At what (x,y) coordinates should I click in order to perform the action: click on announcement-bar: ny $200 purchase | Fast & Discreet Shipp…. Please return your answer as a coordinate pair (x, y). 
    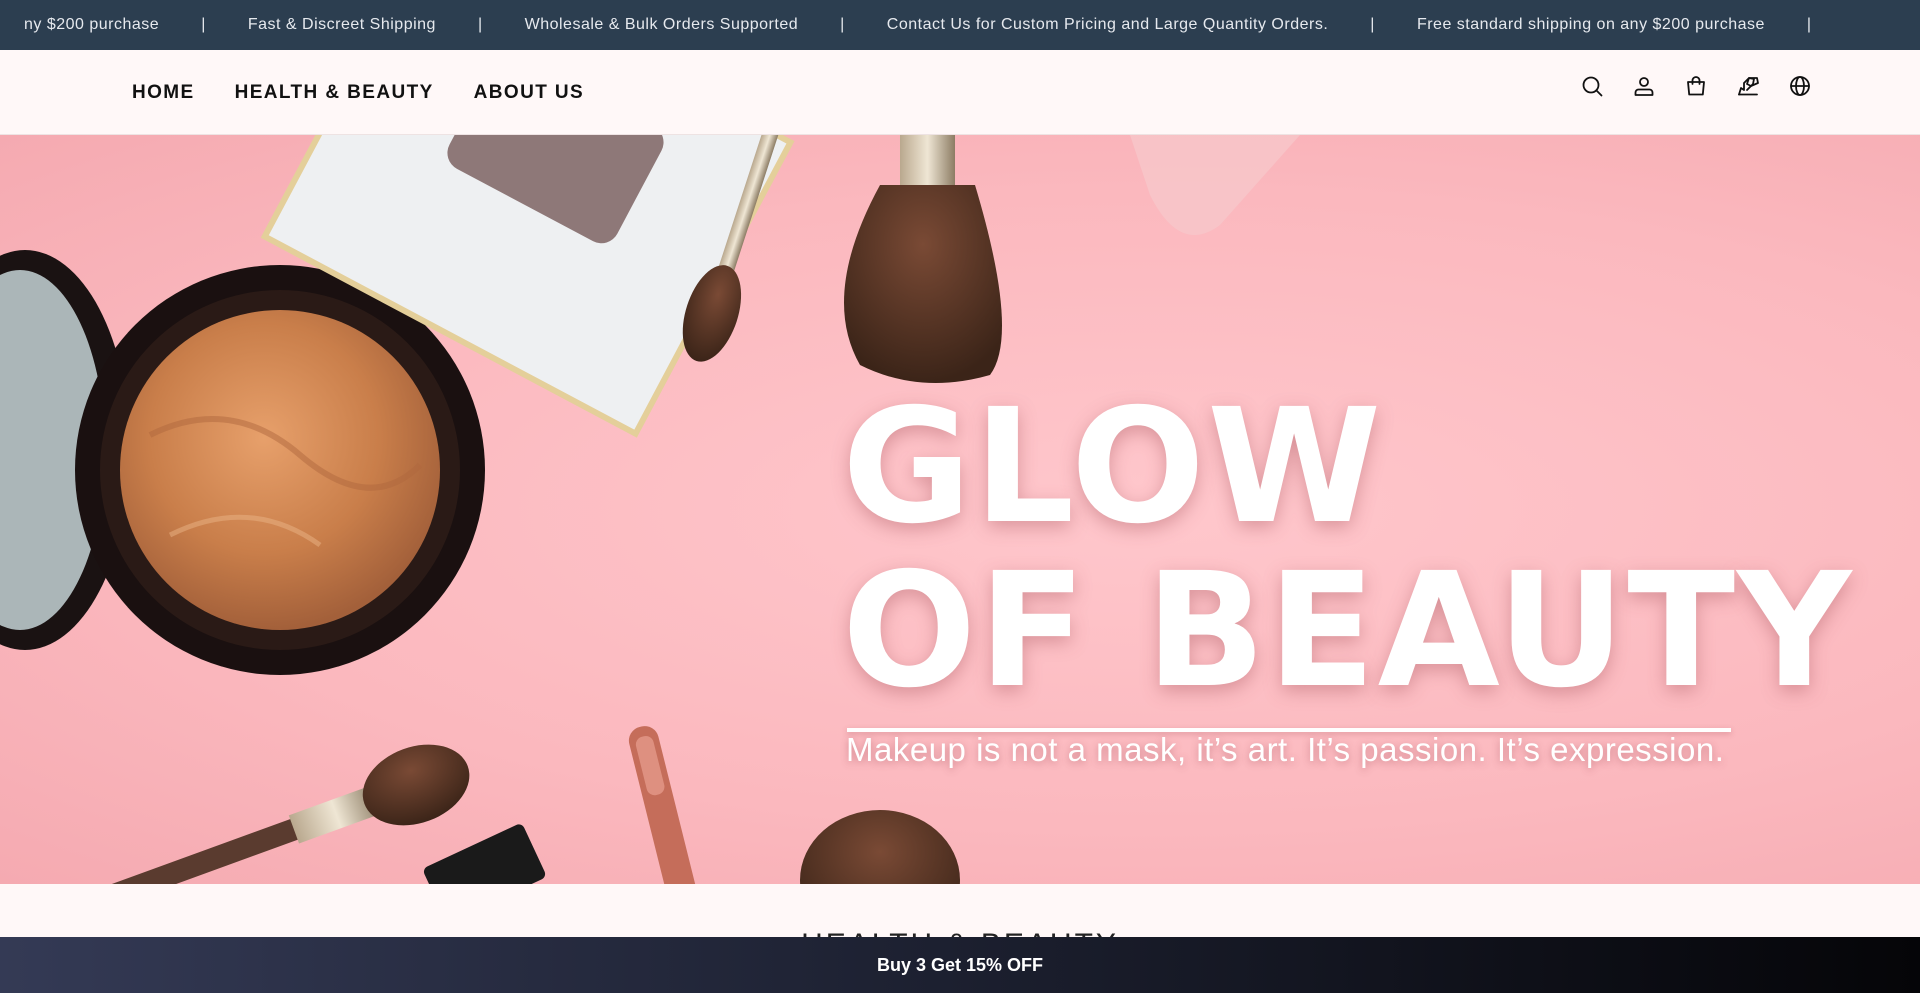
    Looking at the image, I should click on (960, 25).